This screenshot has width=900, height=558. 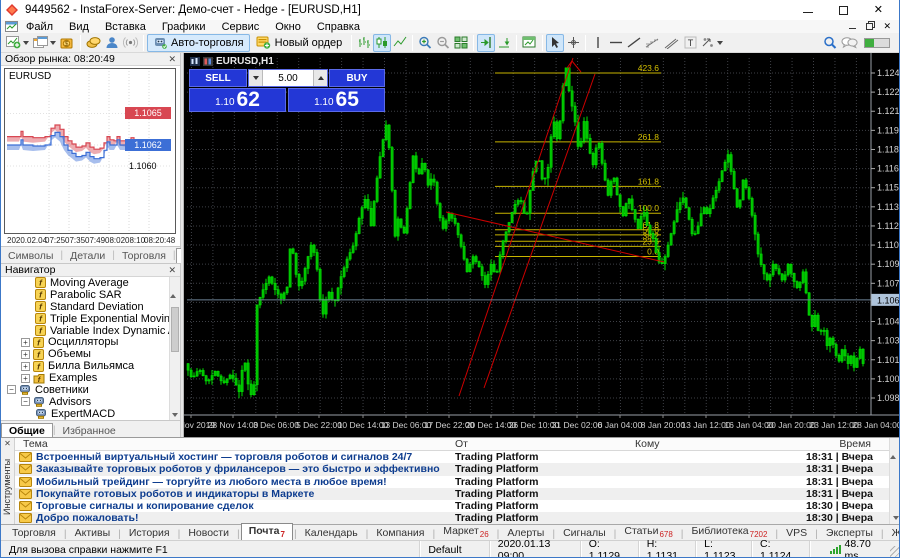 I want to click on mail-scrollbar, so click(x=894, y=481).